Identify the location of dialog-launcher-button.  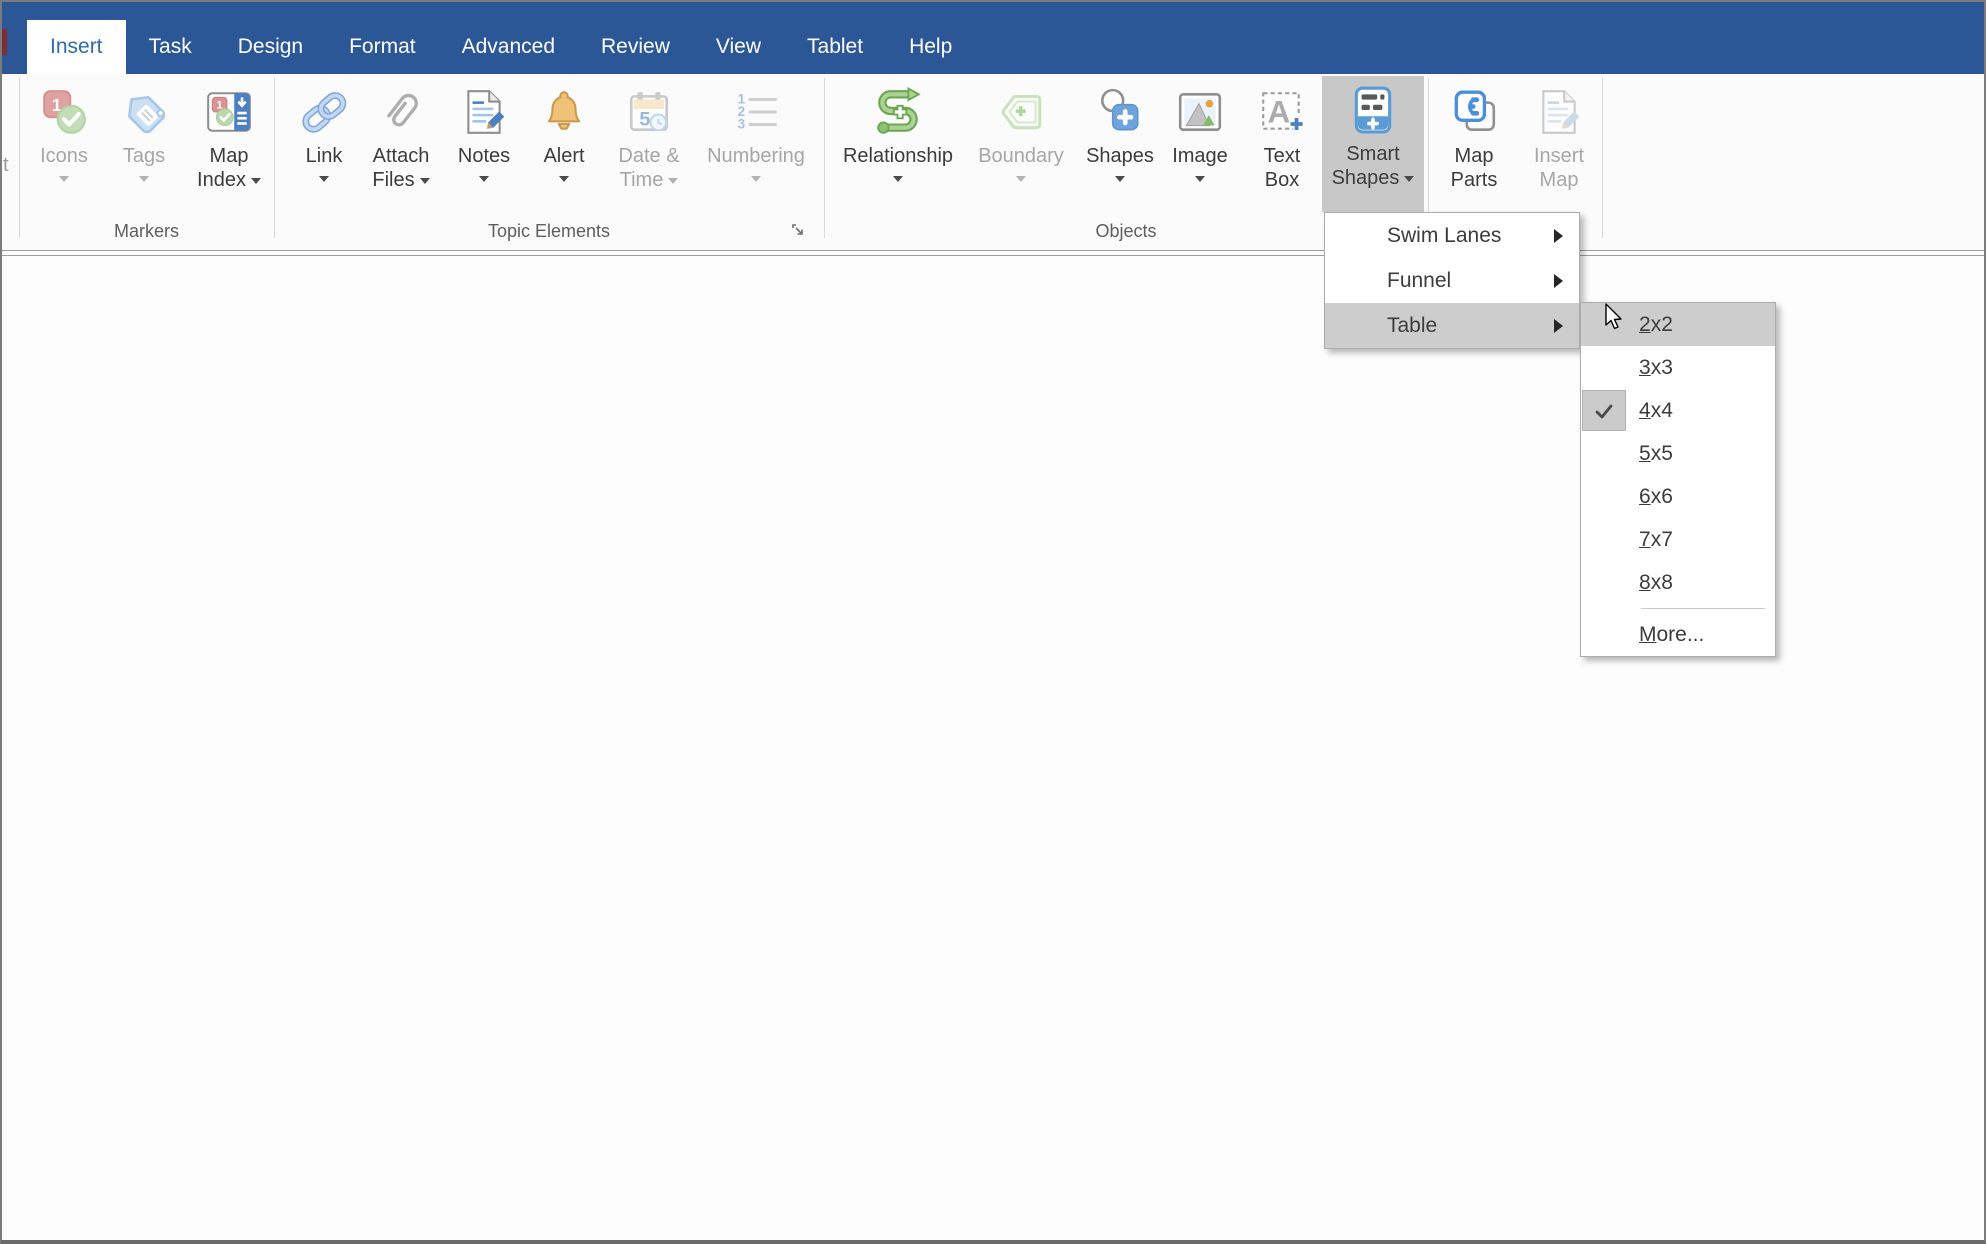
(799, 231).